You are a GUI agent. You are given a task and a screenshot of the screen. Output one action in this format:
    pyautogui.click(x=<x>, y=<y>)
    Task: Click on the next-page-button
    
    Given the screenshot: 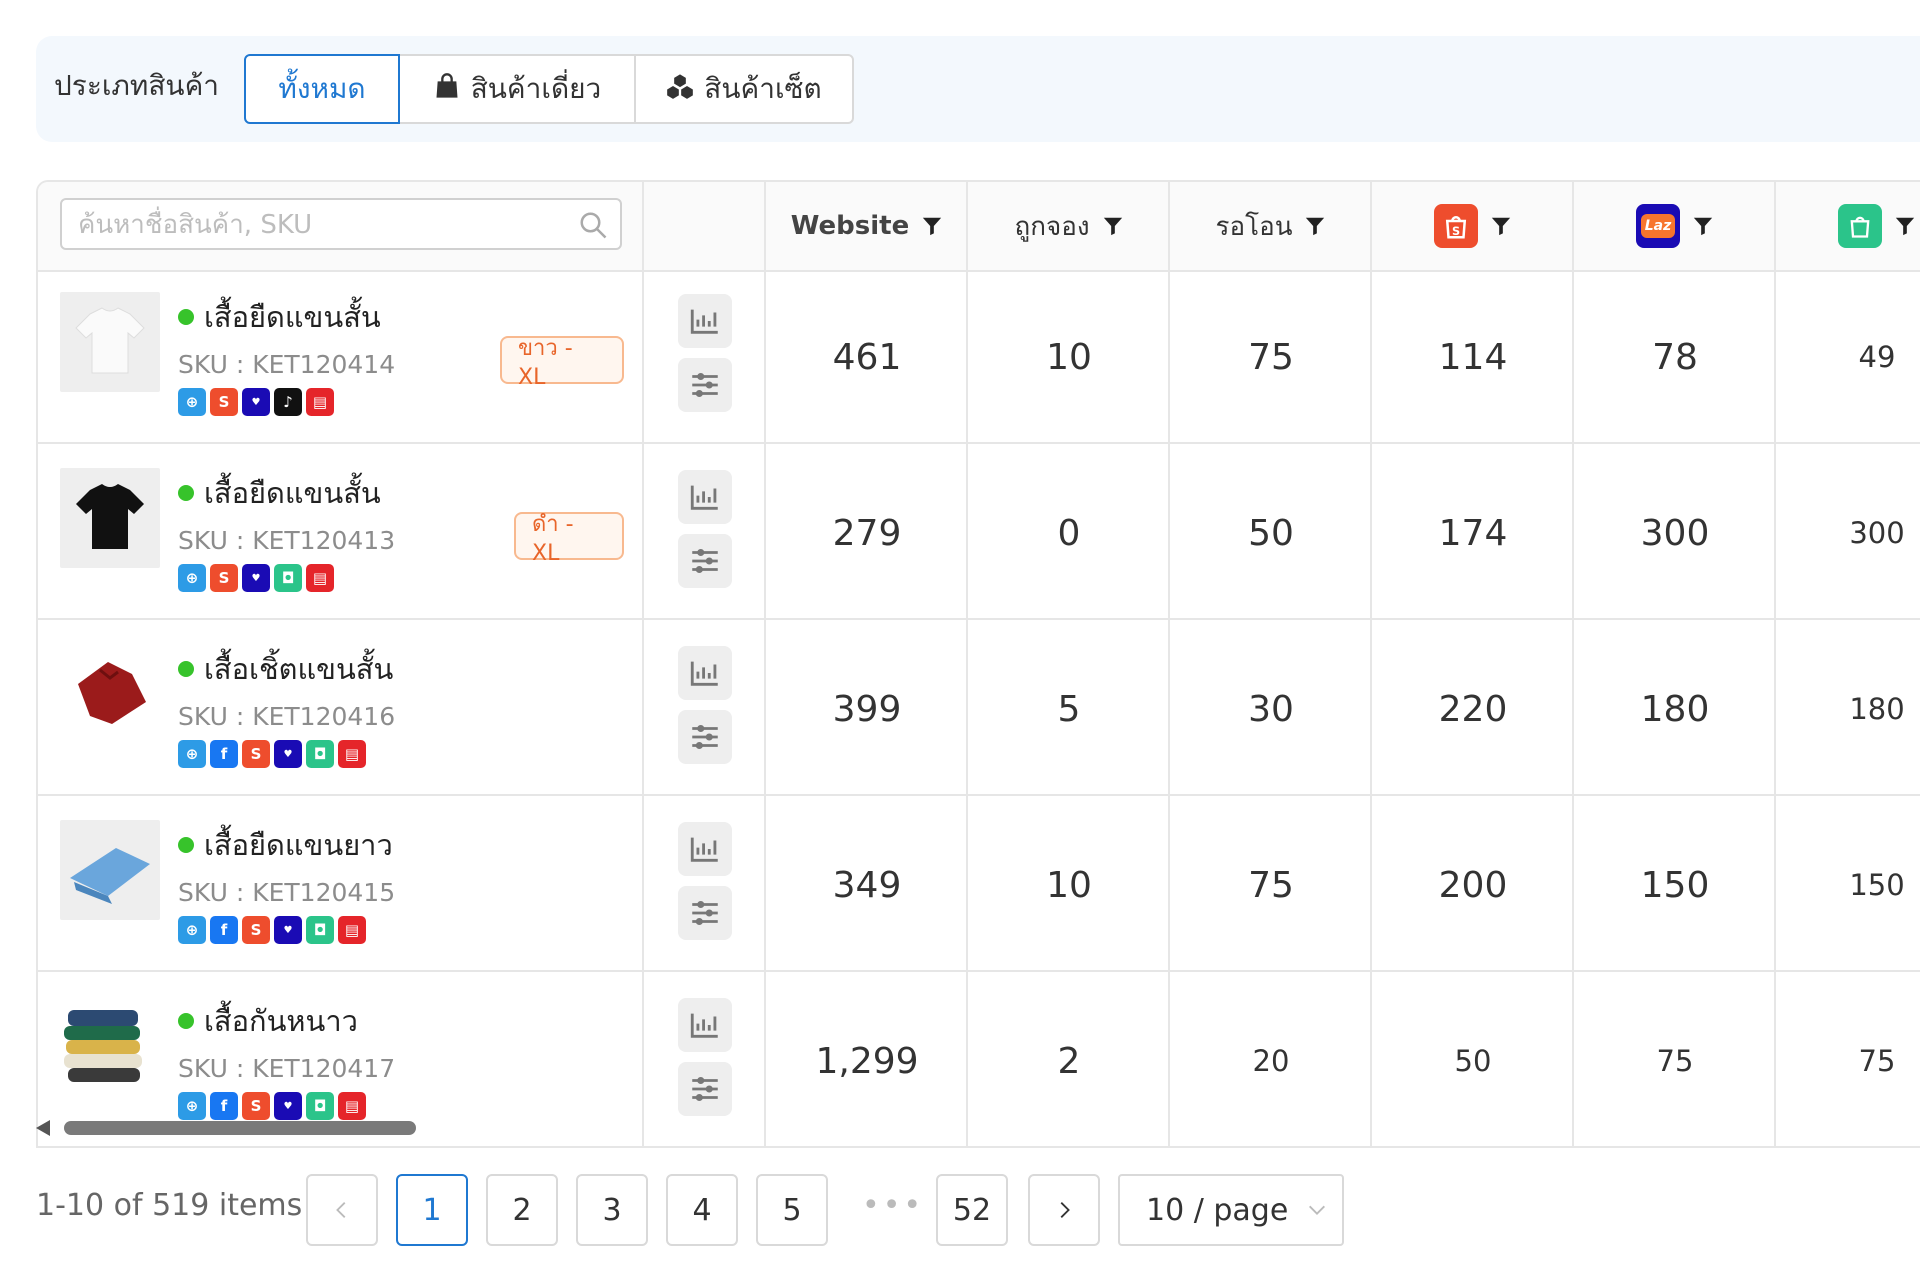 What is the action you would take?
    pyautogui.click(x=1064, y=1210)
    